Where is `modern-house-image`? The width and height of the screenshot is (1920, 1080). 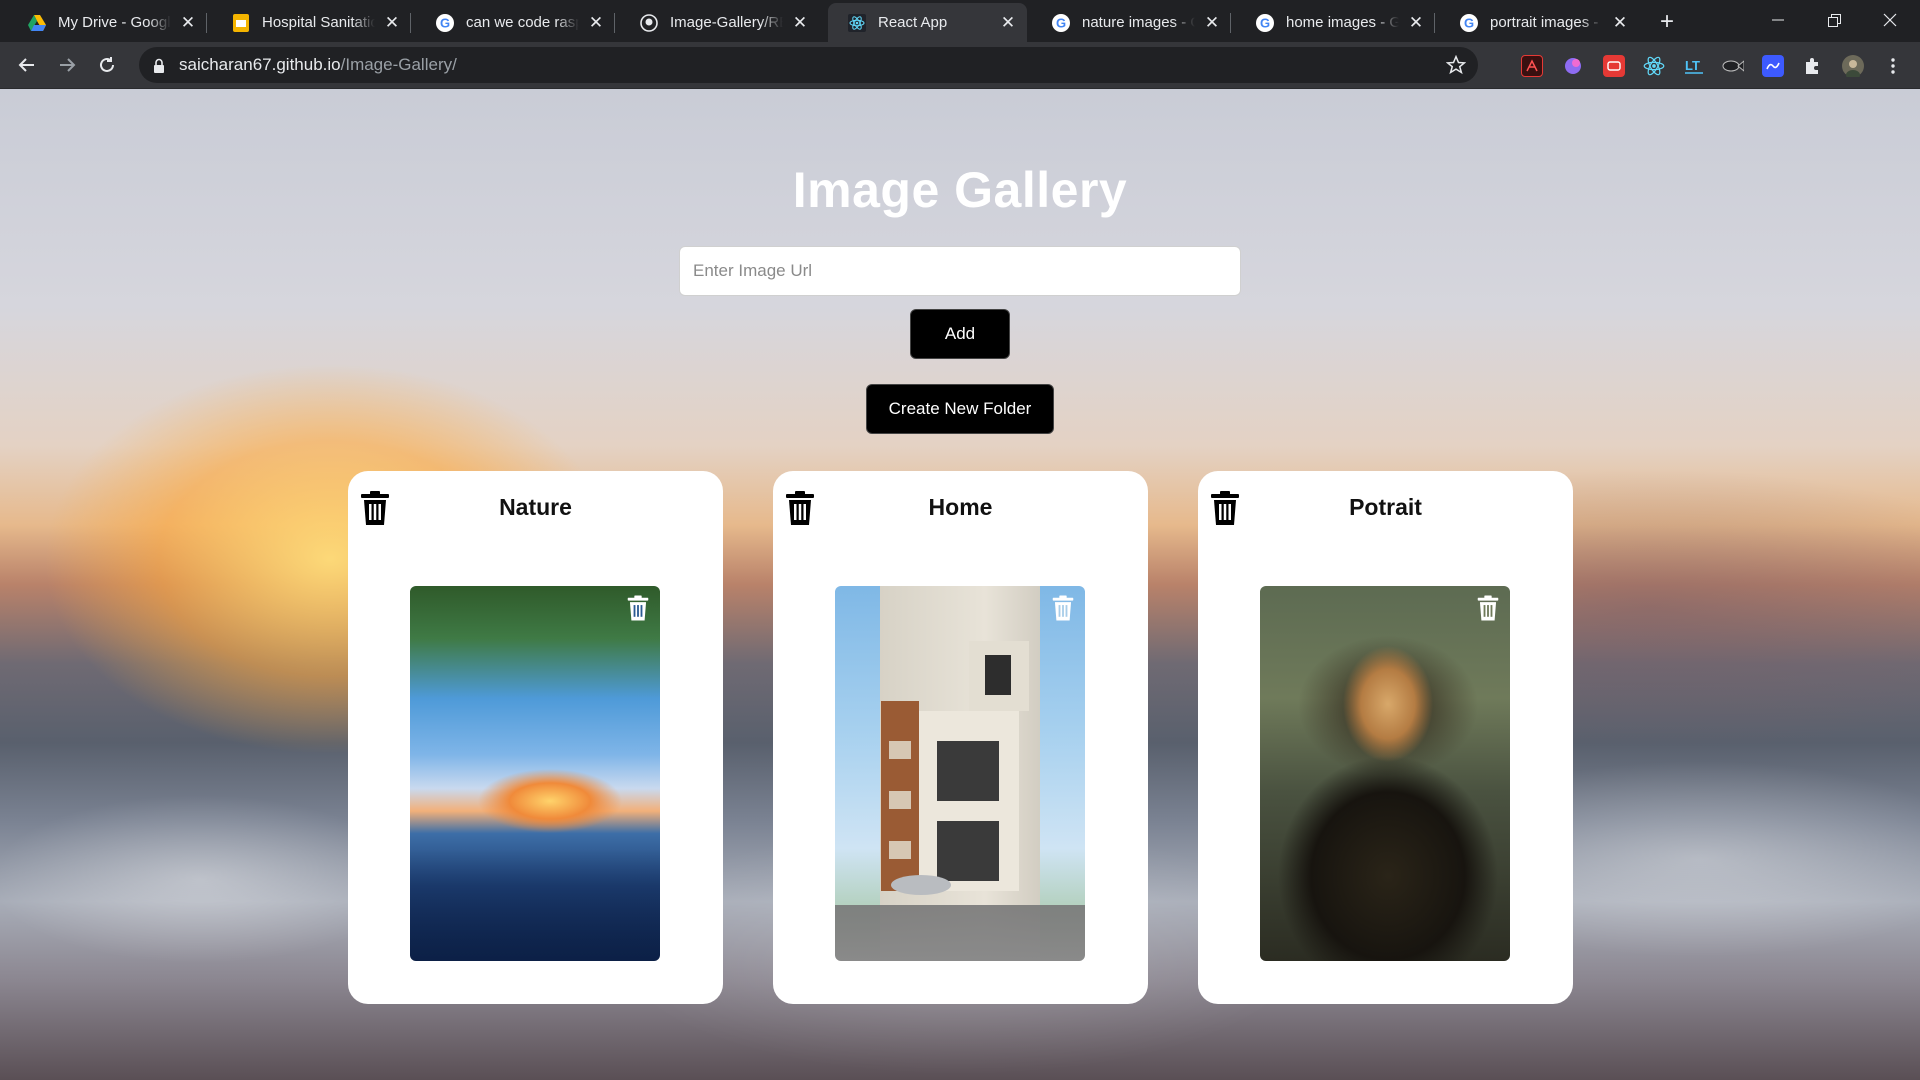 modern-house-image is located at coordinates (960, 773).